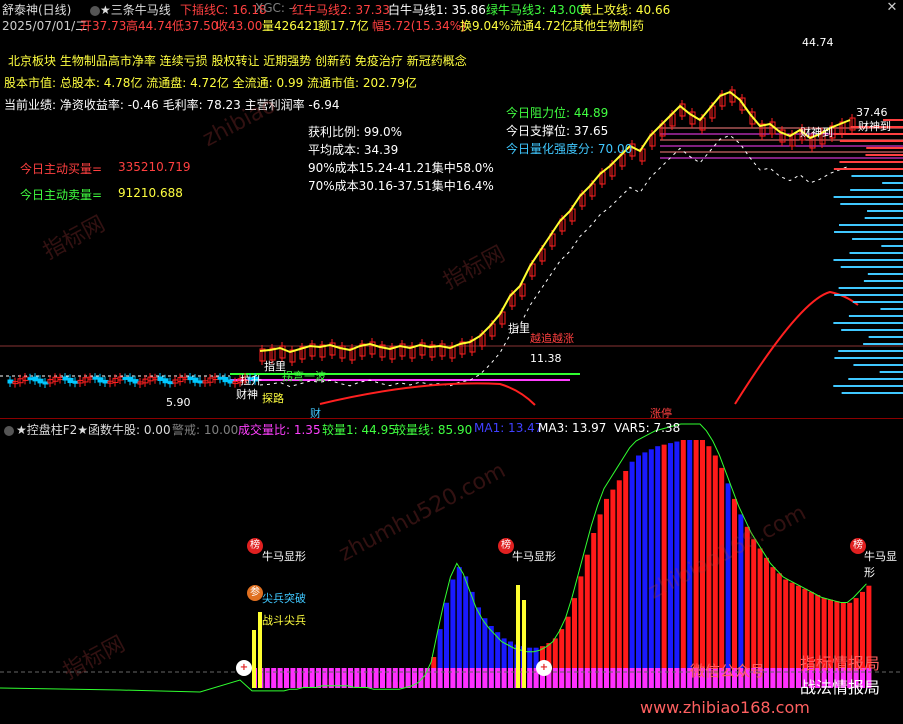 This screenshot has height=724, width=903. Describe the element at coordinates (150, 193) in the screenshot. I see `active-sell-value: 91210.688` at that location.